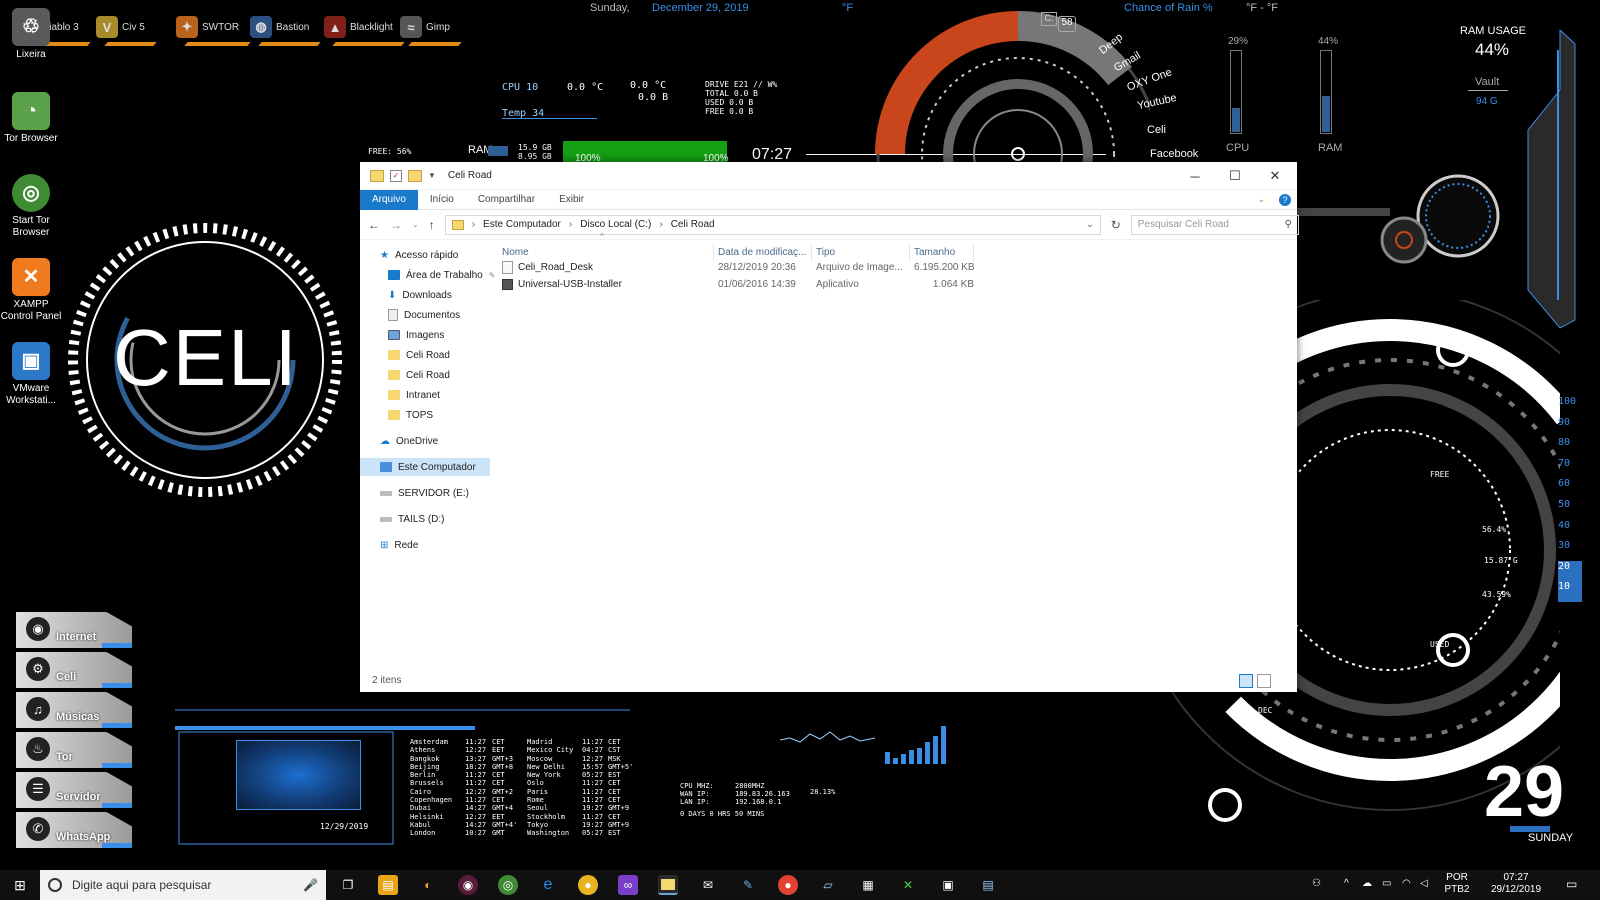 The height and width of the screenshot is (900, 1600). What do you see at coordinates (1195, 176) in the screenshot?
I see `minimize-button: ─` at bounding box center [1195, 176].